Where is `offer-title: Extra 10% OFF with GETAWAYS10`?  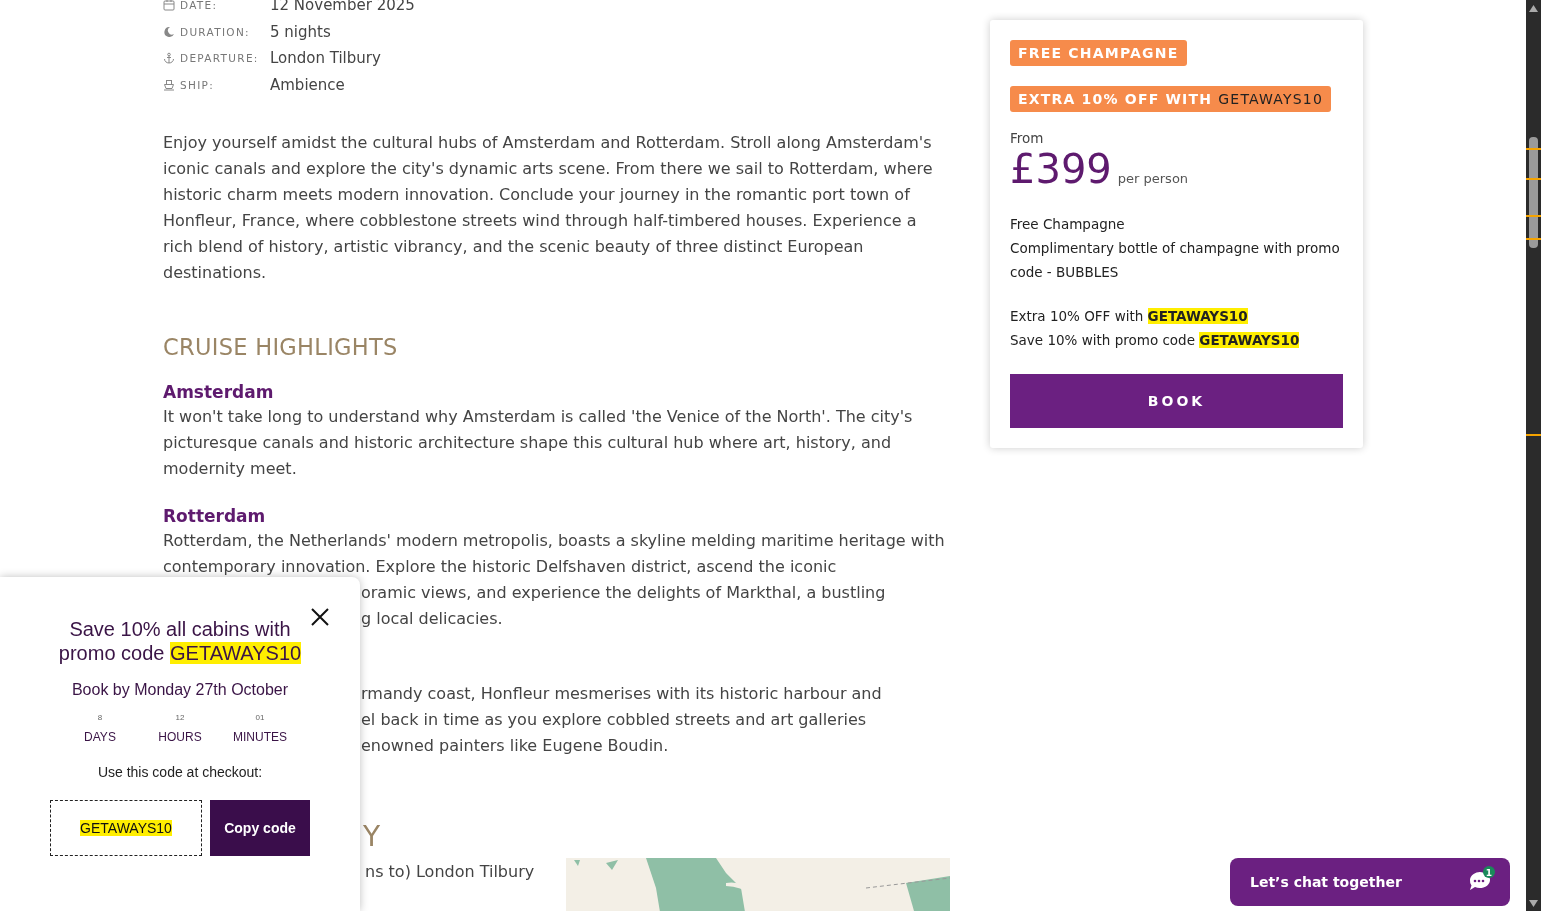 offer-title: Extra 10% OFF with GETAWAYS10 is located at coordinates (1129, 316).